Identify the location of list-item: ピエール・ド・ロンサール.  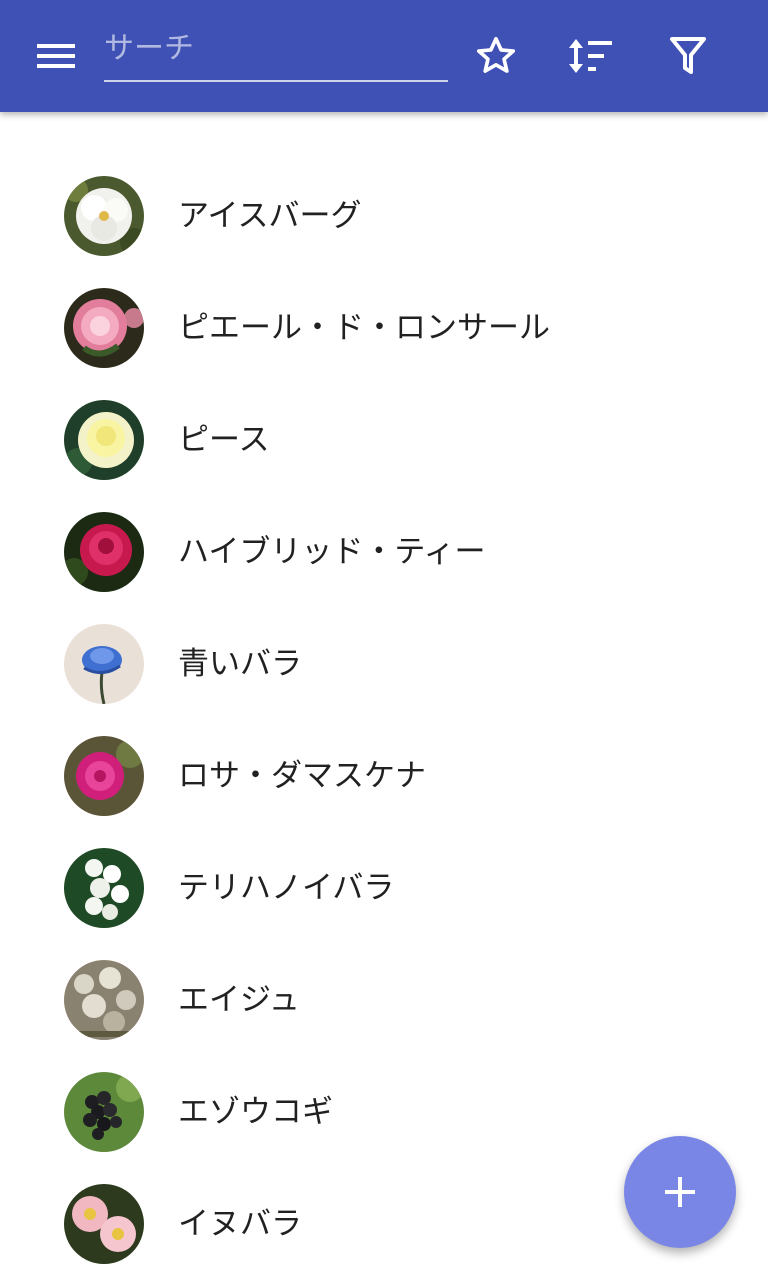
(384, 328).